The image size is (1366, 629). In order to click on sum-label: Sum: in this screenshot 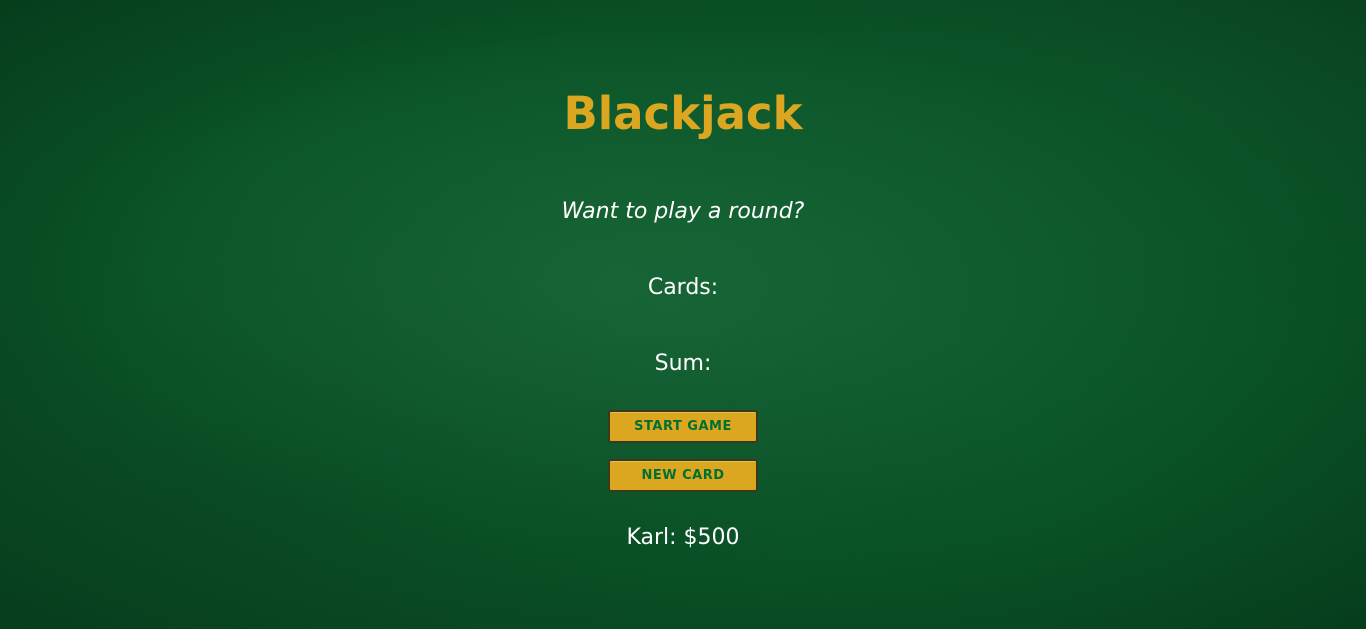, I will do `click(683, 363)`.